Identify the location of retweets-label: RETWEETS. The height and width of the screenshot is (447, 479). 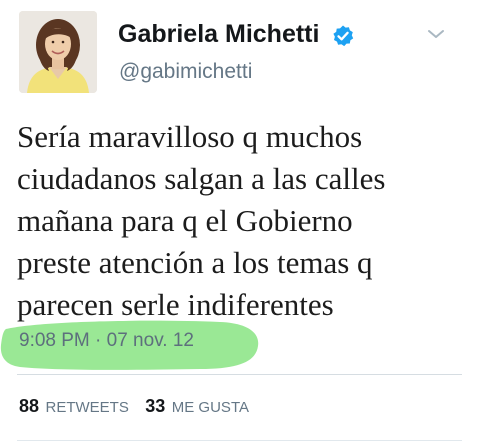
(87, 407).